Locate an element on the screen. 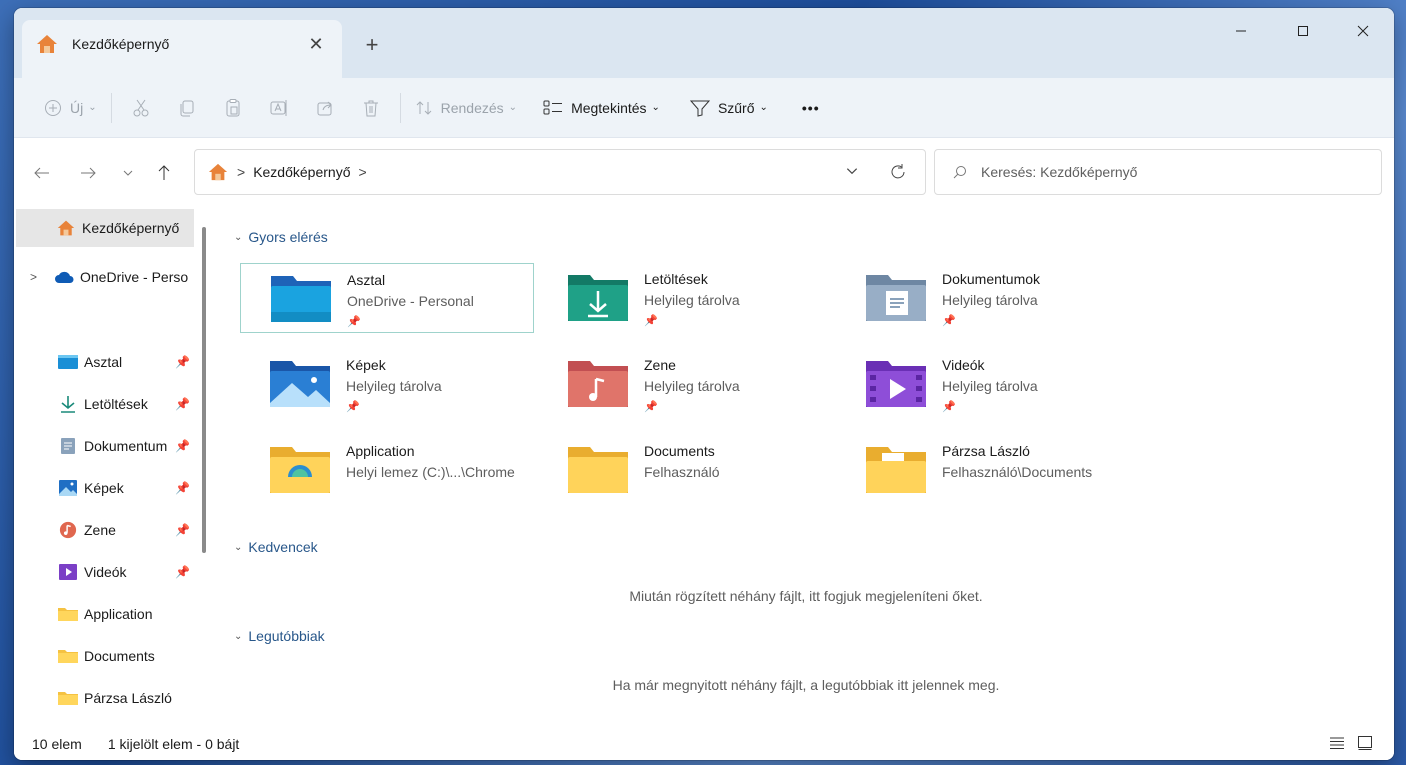  share-button is located at coordinates (325, 108).